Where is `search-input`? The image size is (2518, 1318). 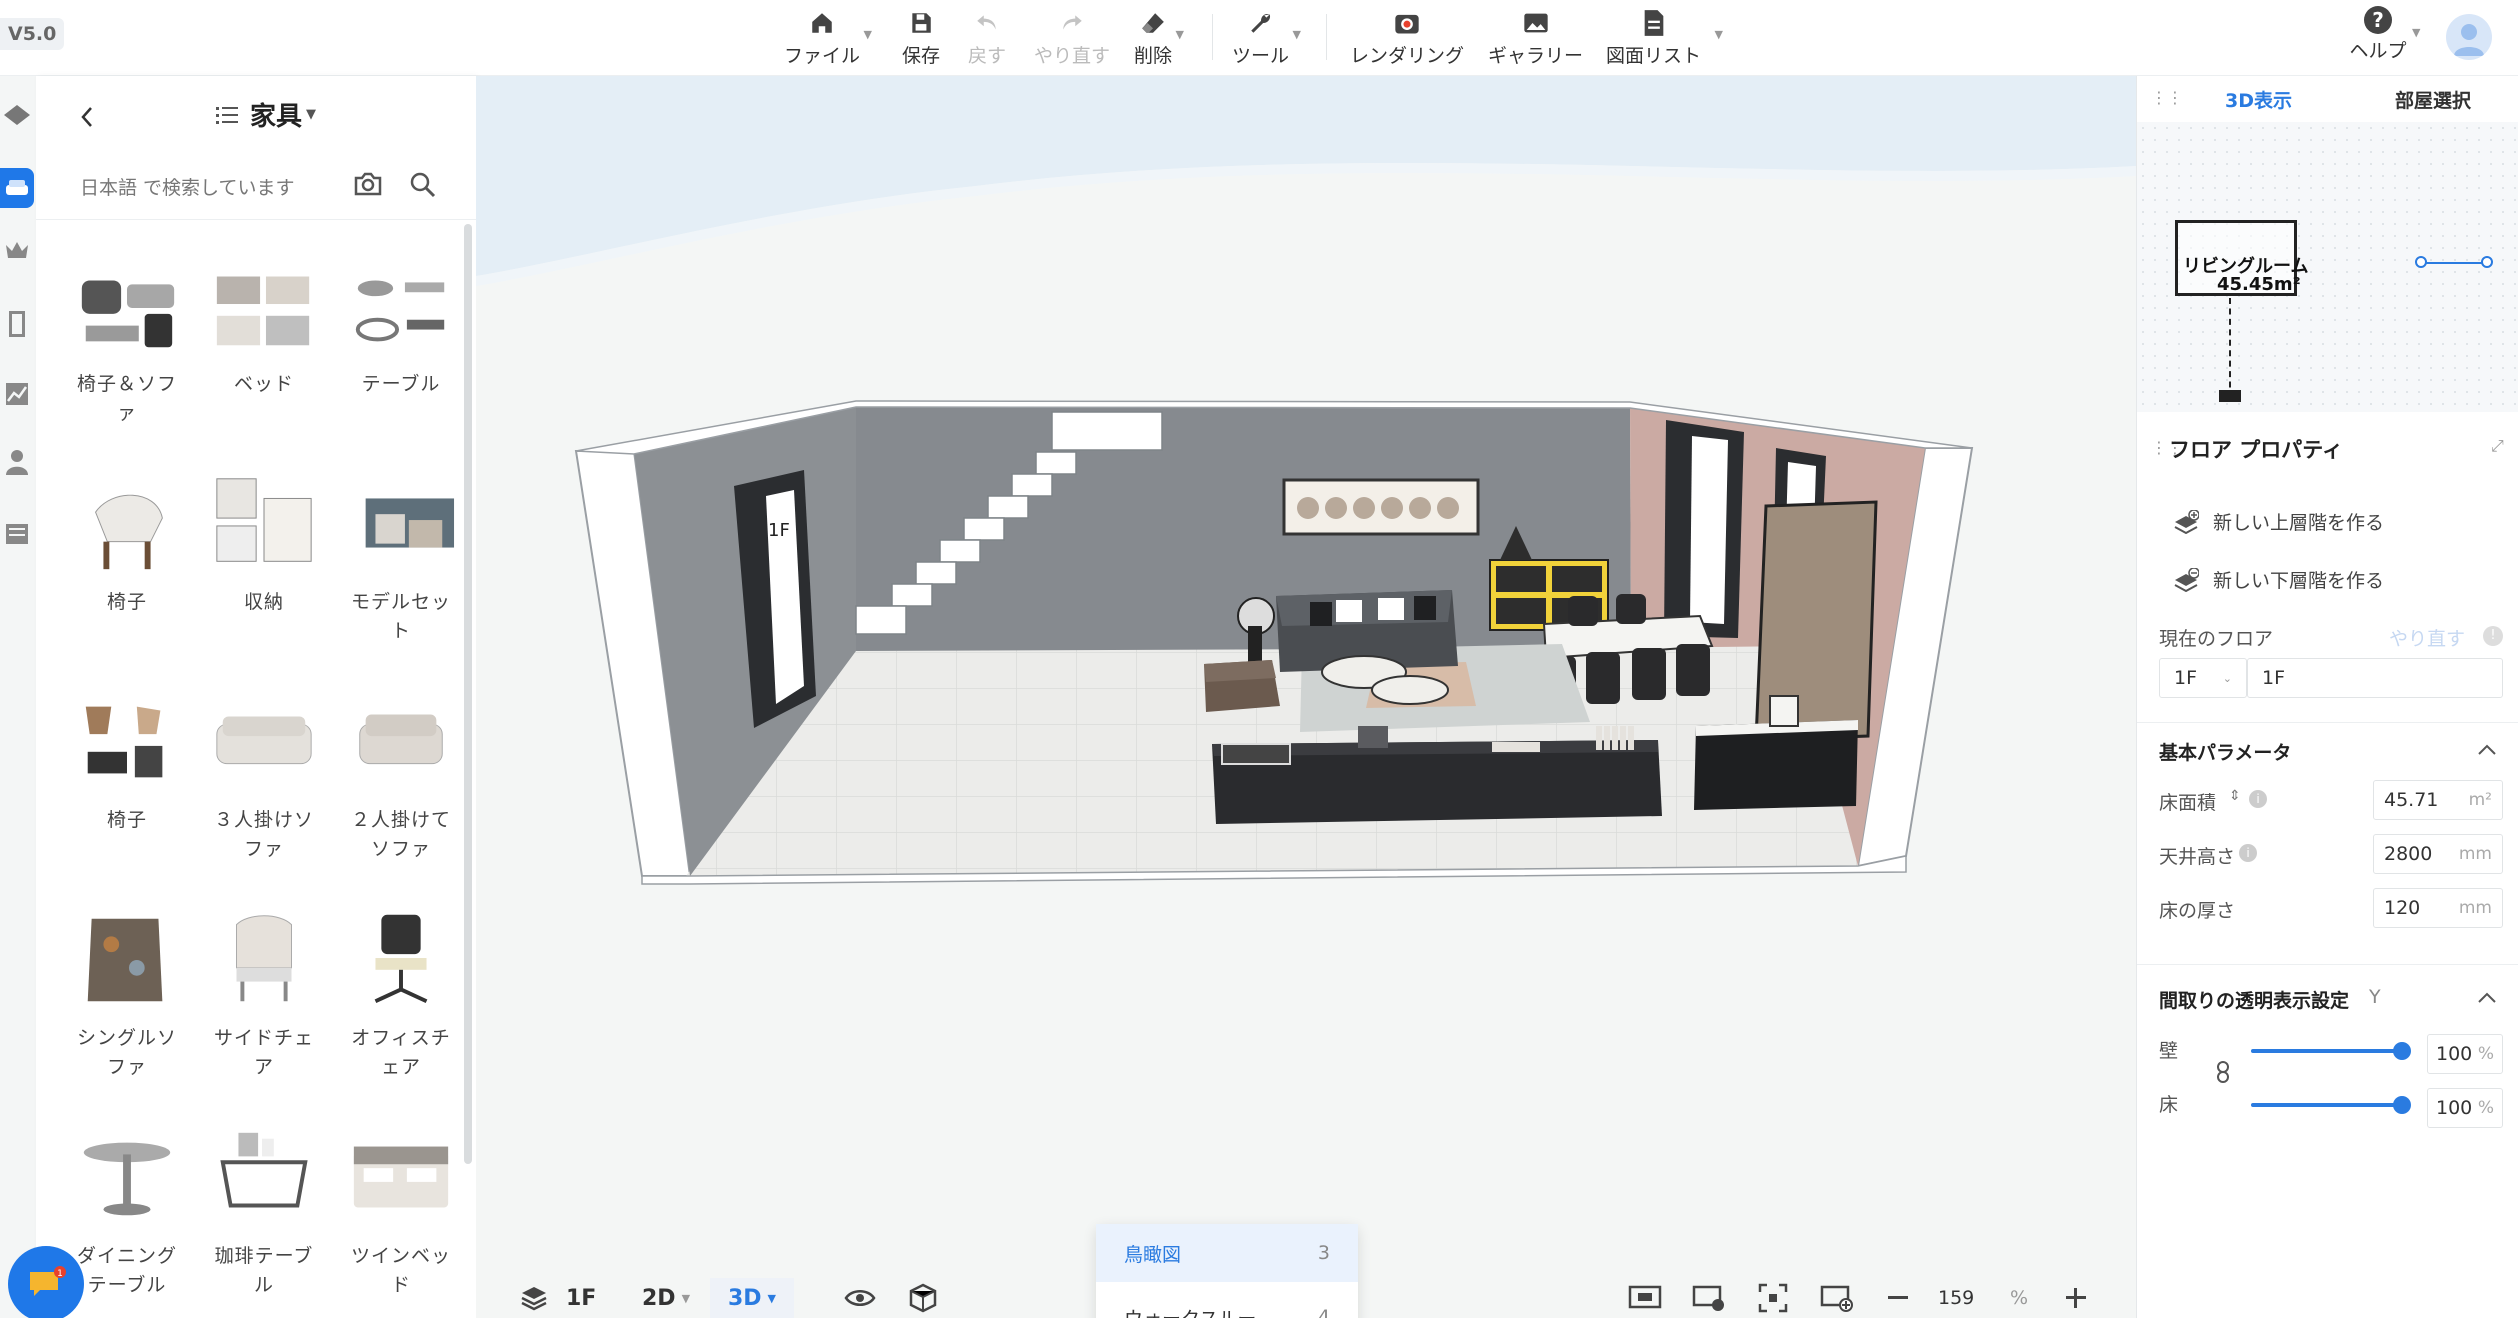
search-input is located at coordinates (220, 188).